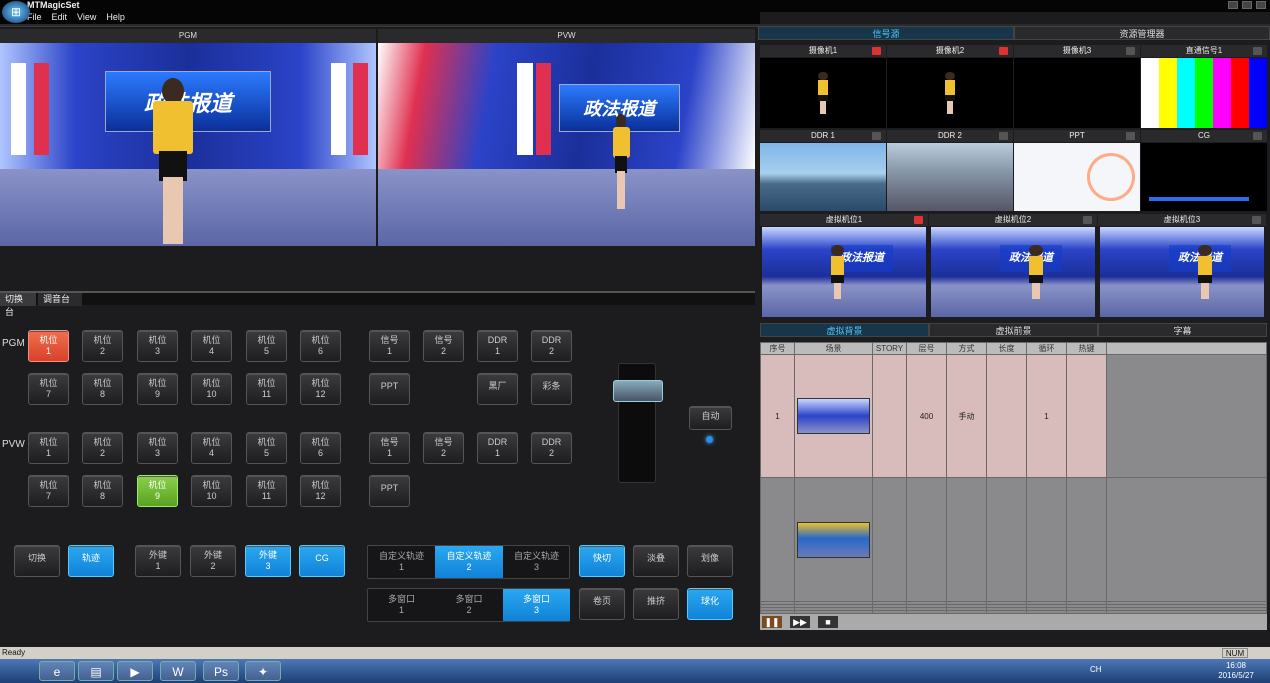 The image size is (1270, 683). What do you see at coordinates (48, 346) in the screenshot?
I see `pgm-camera-1-button: 机位 1` at bounding box center [48, 346].